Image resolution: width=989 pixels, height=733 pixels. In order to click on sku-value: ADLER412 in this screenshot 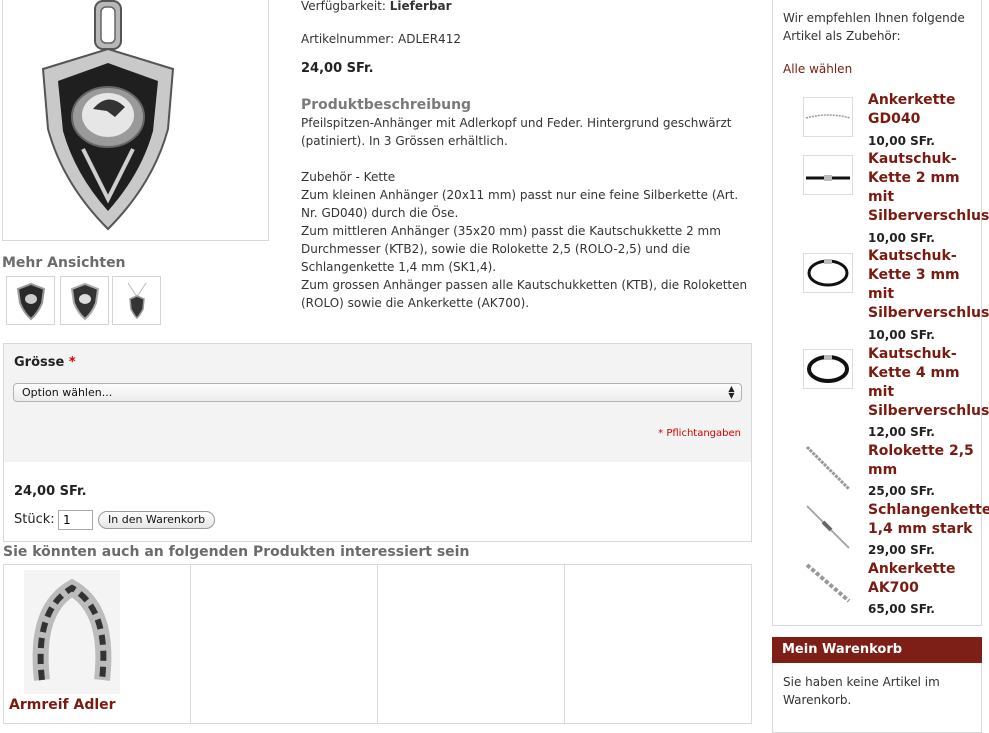, I will do `click(429, 39)`.